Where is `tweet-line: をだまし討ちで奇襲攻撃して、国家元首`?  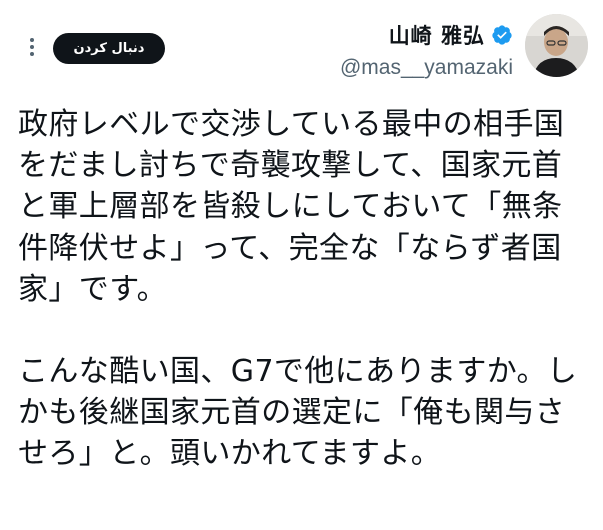 tweet-line: をだまし討ちで奇襲攻撃して、国家元首 is located at coordinates (290, 166).